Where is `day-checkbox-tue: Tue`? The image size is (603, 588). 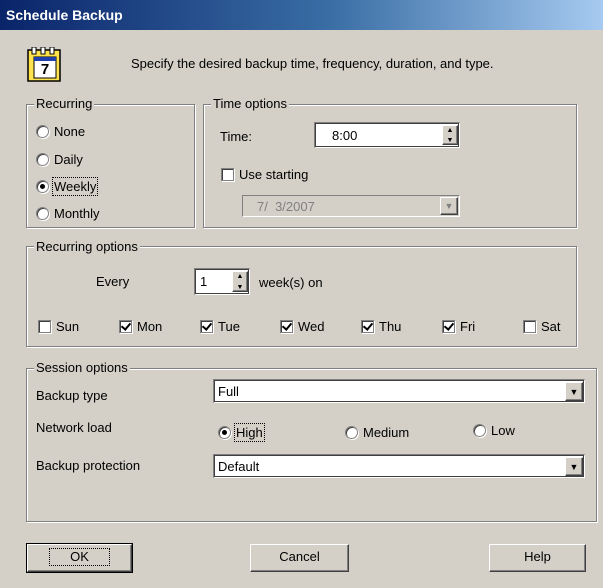 day-checkbox-tue: Tue is located at coordinates (220, 326).